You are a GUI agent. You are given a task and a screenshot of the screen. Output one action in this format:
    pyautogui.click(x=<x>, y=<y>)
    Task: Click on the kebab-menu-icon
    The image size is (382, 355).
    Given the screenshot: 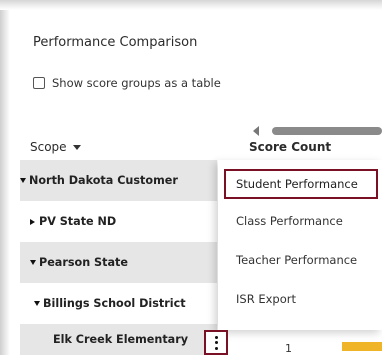 What is the action you would take?
    pyautogui.click(x=216, y=342)
    